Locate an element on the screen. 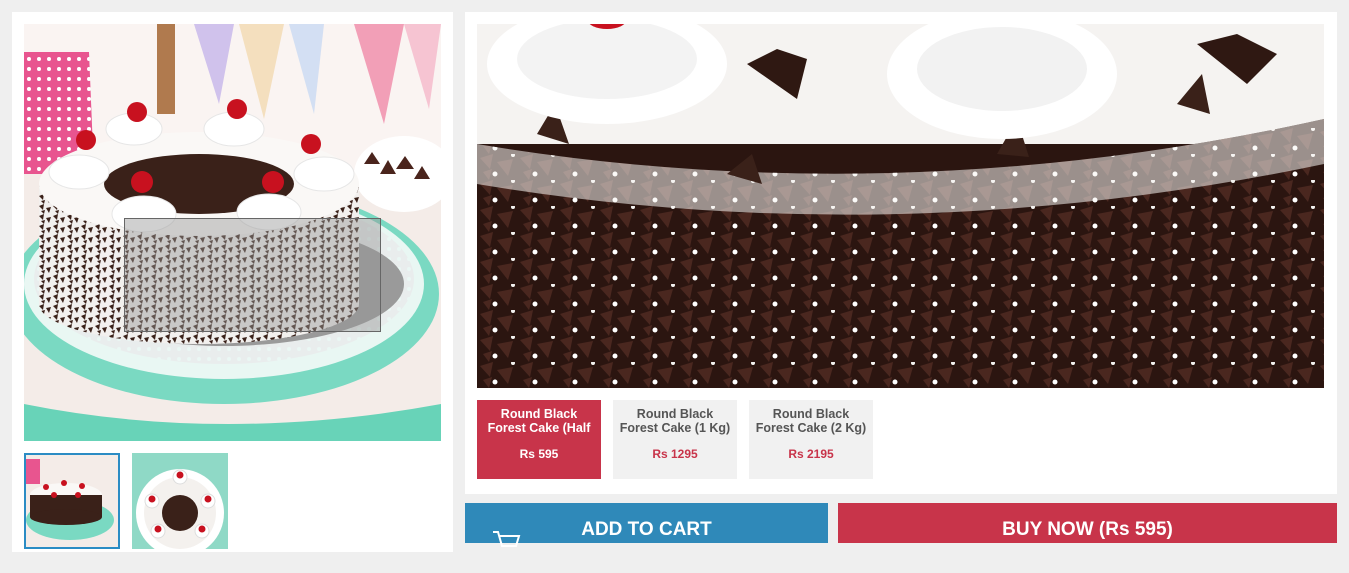 The height and width of the screenshot is (573, 1349). variant-name: Round Black Forest Cake (2 Kg) is located at coordinates (811, 421).